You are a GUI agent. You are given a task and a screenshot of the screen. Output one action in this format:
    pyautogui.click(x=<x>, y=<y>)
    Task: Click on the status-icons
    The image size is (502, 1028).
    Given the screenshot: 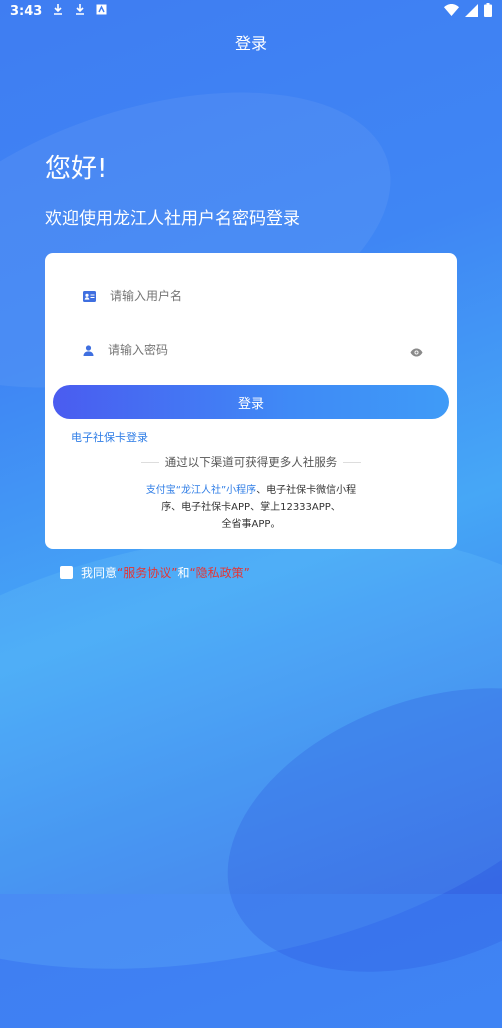 What is the action you would take?
    pyautogui.click(x=468, y=12)
    